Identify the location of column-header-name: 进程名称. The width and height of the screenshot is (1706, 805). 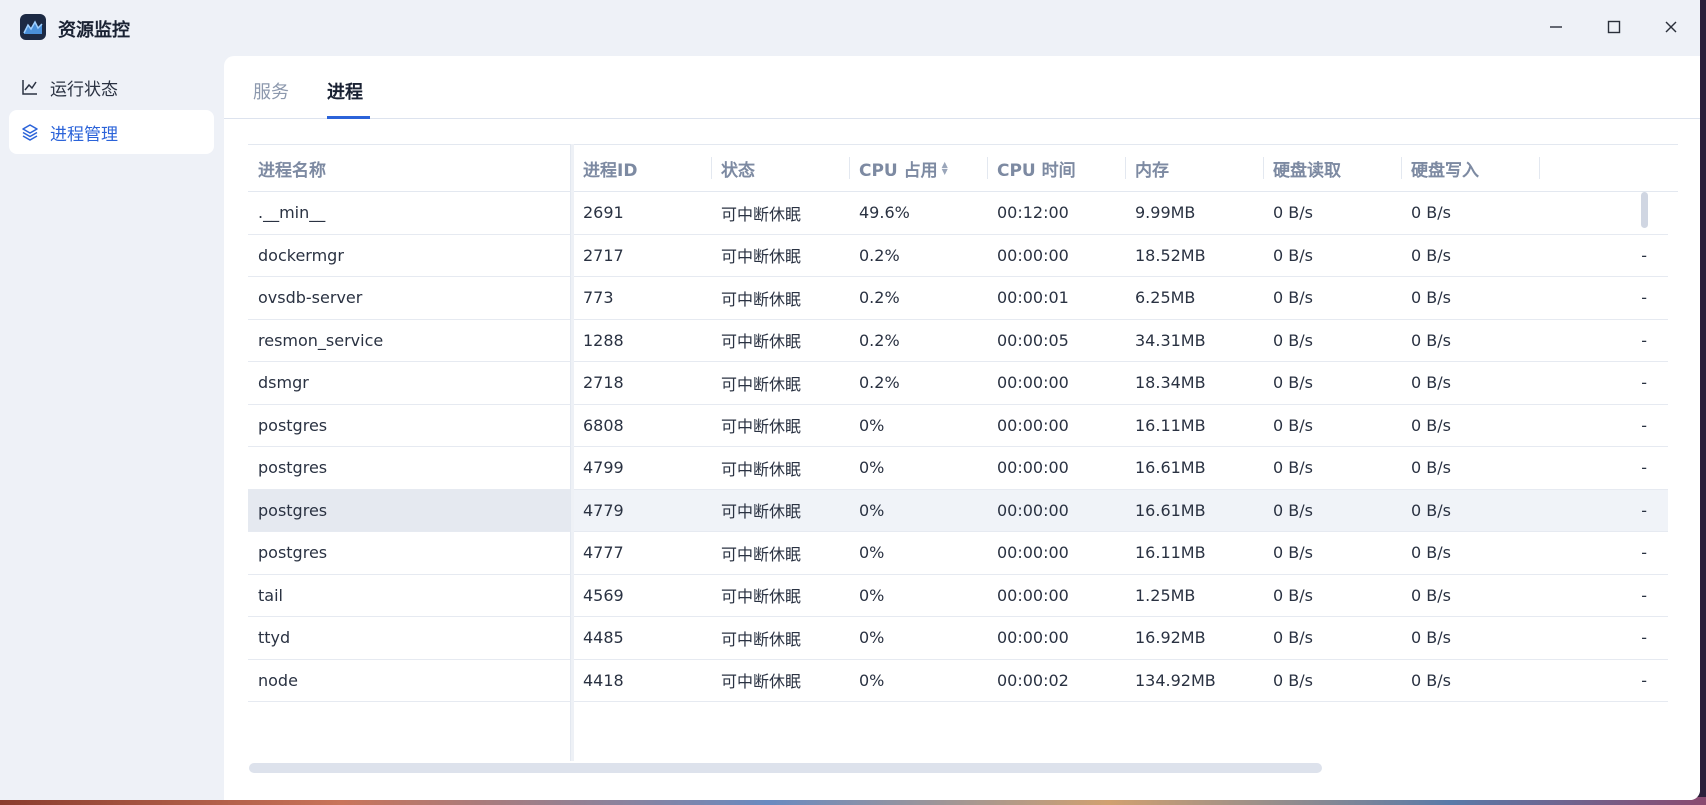
(409, 168).